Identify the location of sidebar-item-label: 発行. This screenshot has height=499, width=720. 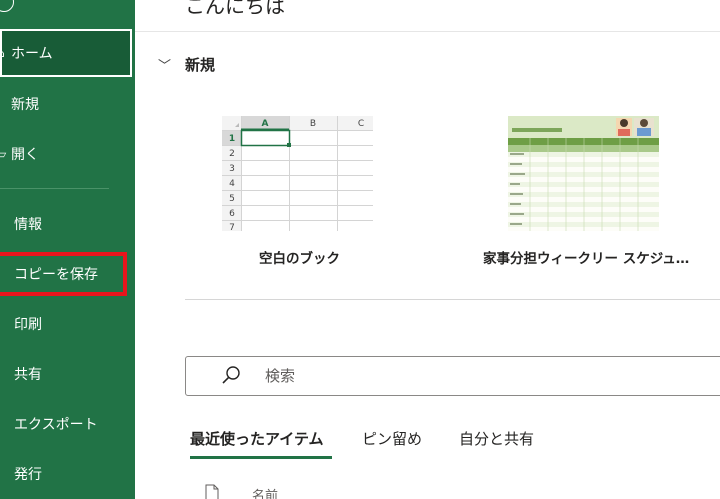
(28, 475).